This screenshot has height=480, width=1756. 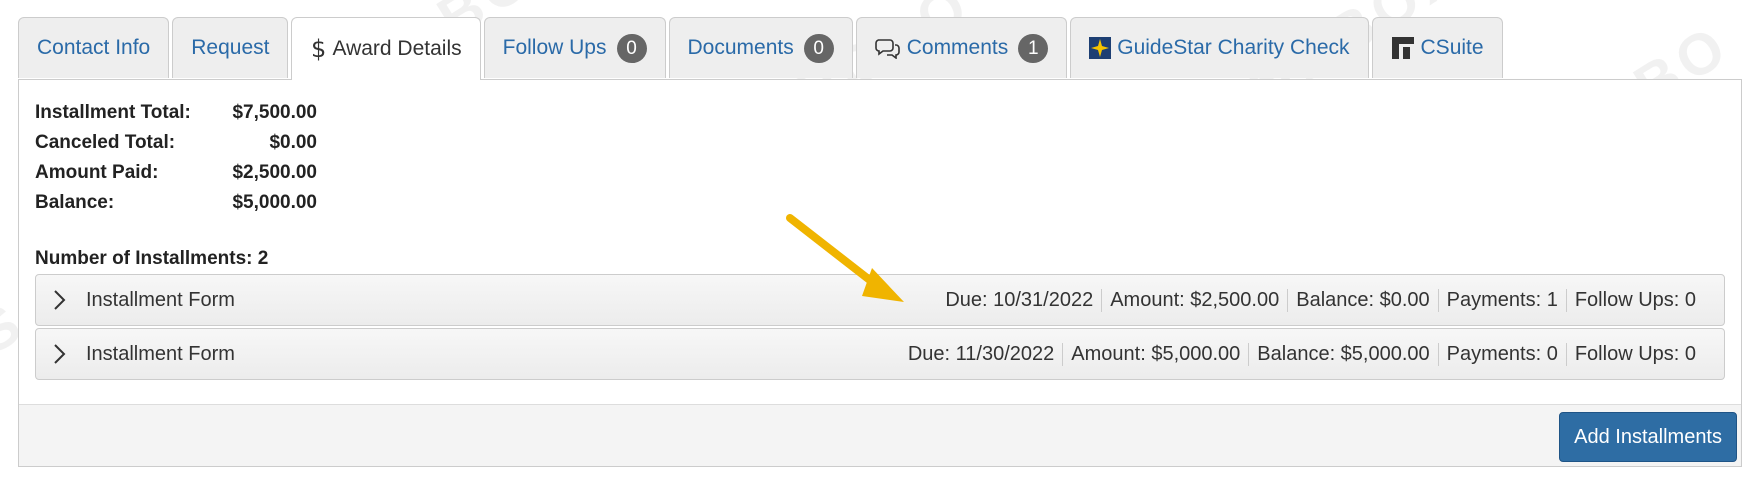 I want to click on totals-value: $2,500.00, so click(x=274, y=172).